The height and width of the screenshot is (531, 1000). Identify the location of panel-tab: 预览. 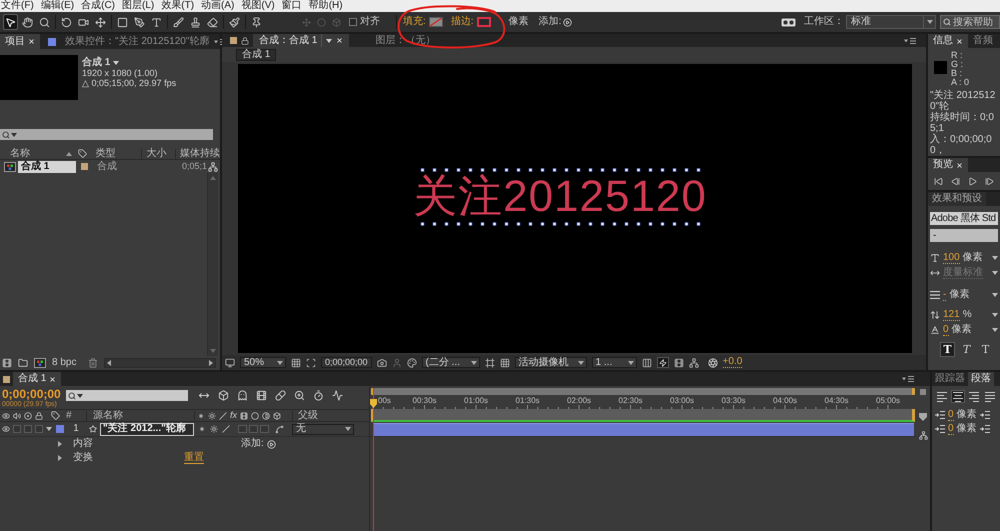
(948, 165).